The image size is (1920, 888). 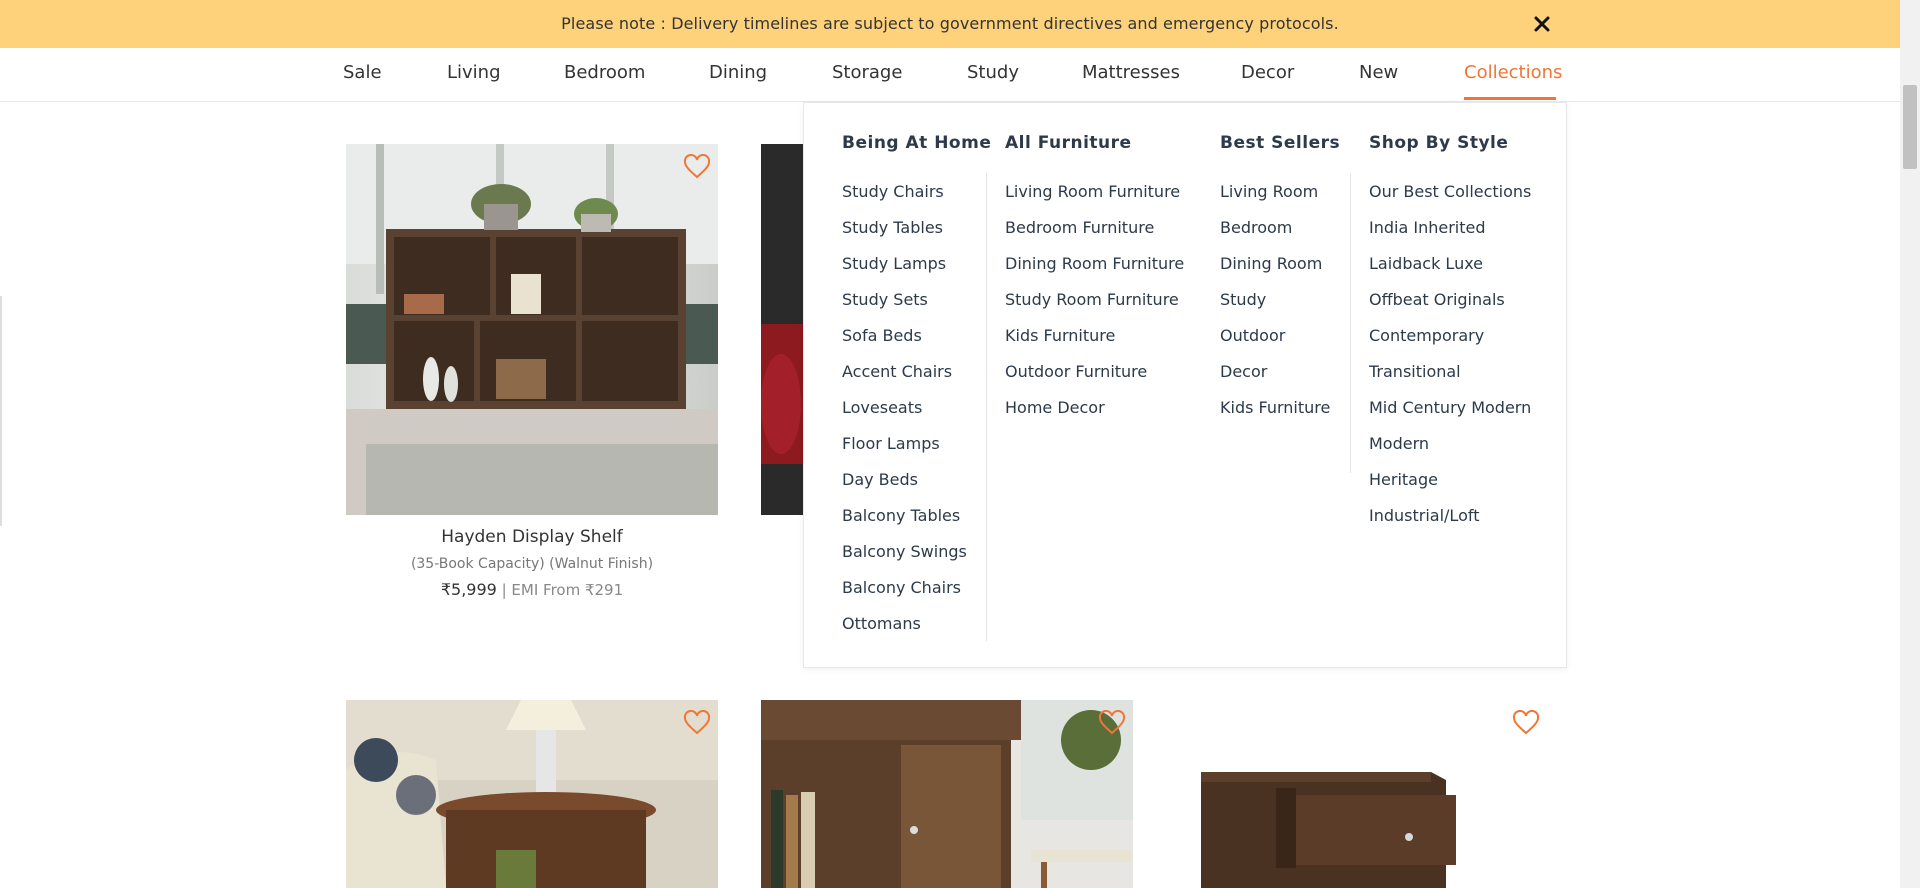 What do you see at coordinates (1426, 335) in the screenshot?
I see `menu-link: Contemporary` at bounding box center [1426, 335].